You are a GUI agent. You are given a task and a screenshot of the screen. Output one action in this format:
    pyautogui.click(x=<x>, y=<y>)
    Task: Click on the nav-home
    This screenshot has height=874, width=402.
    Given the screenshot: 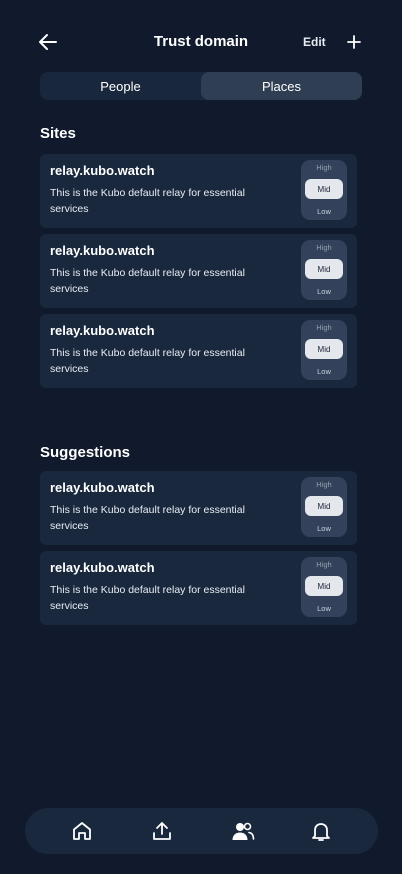 What is the action you would take?
    pyautogui.click(x=82, y=831)
    